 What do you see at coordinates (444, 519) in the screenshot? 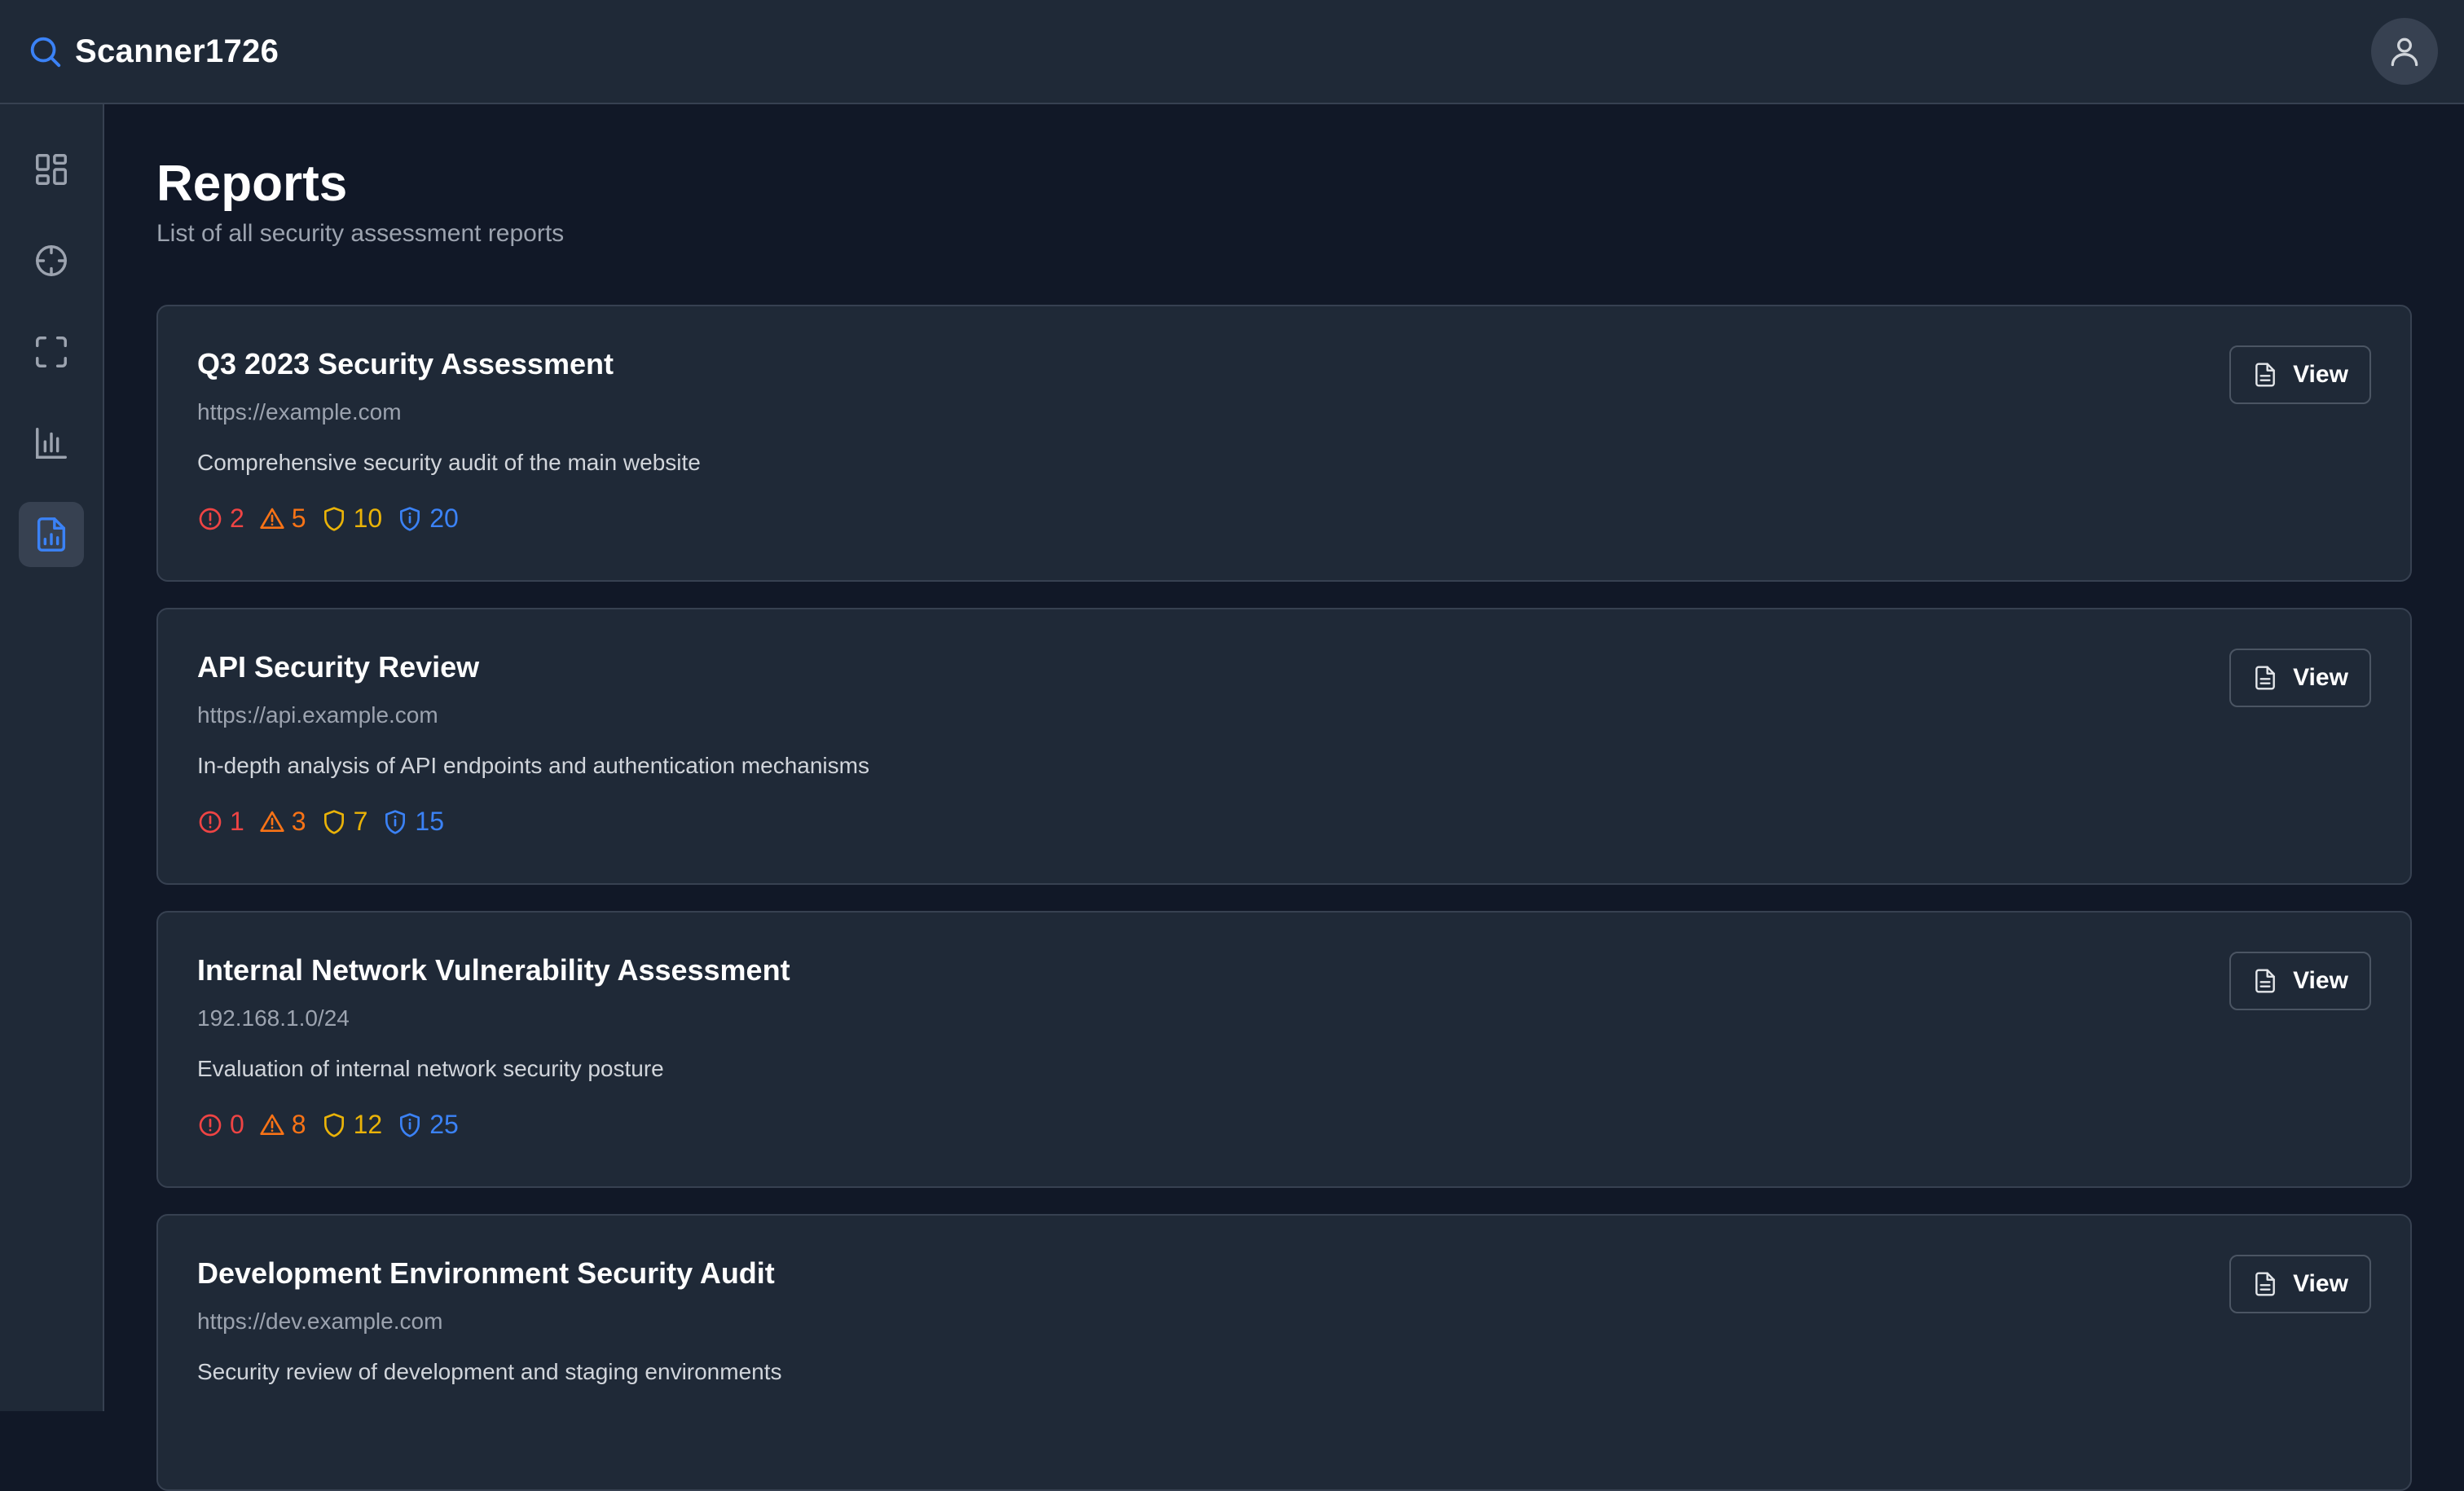
I see `low-count-value: 20` at bounding box center [444, 519].